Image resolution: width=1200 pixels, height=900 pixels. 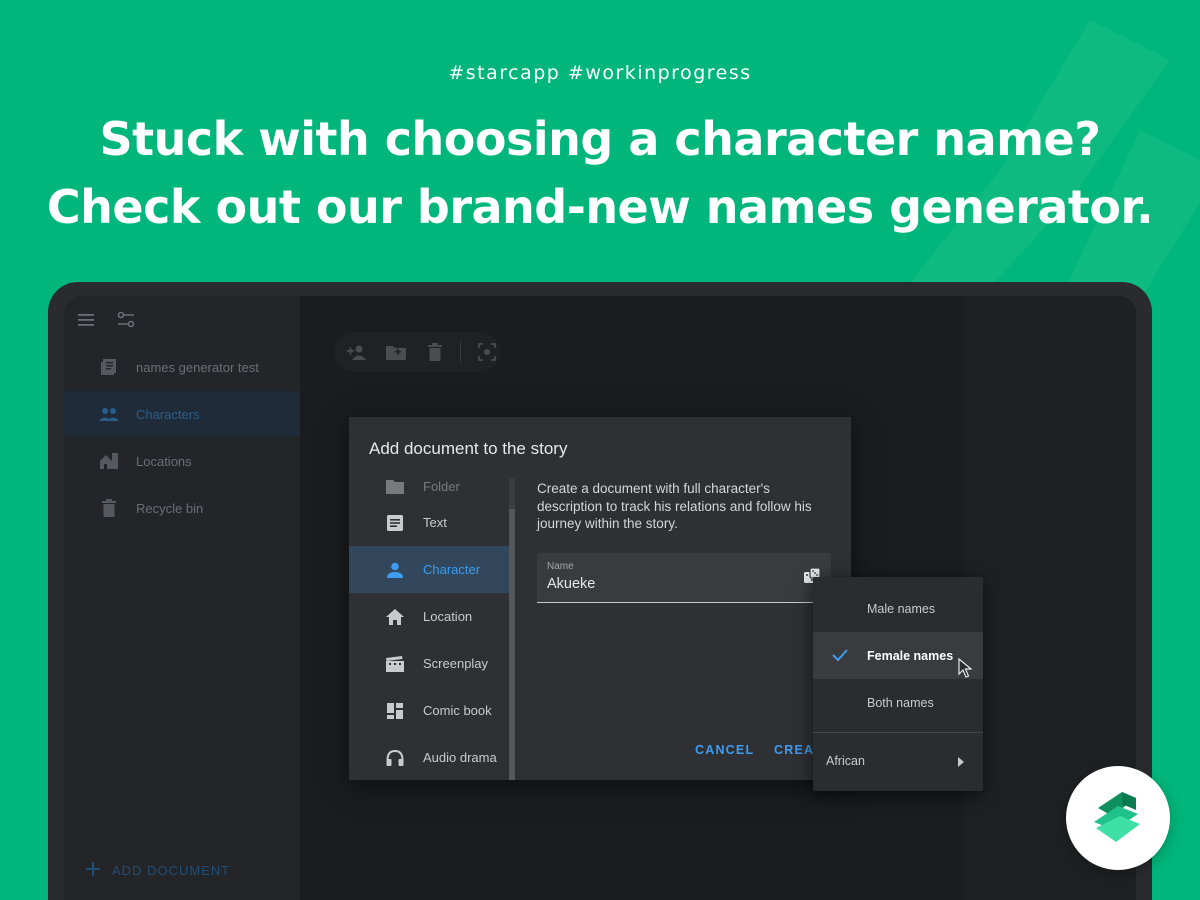 What do you see at coordinates (460, 757) in the screenshot?
I see `type-item-label: Audio drama` at bounding box center [460, 757].